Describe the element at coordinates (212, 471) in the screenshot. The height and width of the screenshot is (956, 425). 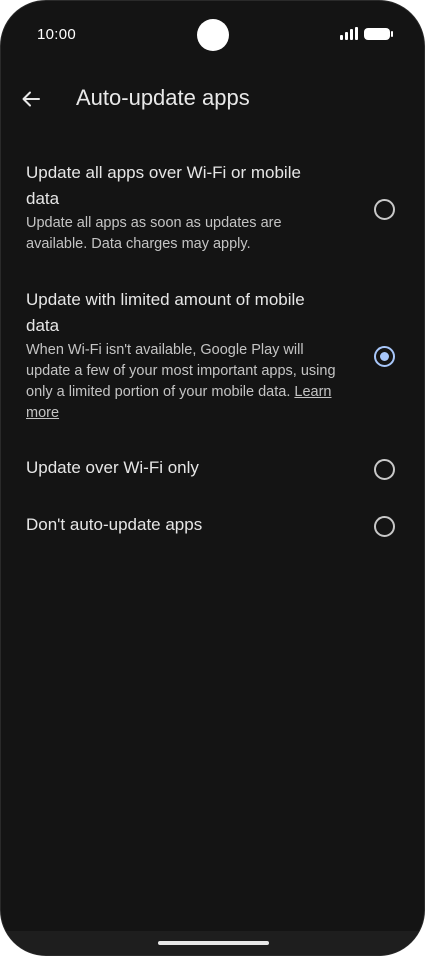
I see `option-wifi-only: Update over Wi-Fi only` at that location.